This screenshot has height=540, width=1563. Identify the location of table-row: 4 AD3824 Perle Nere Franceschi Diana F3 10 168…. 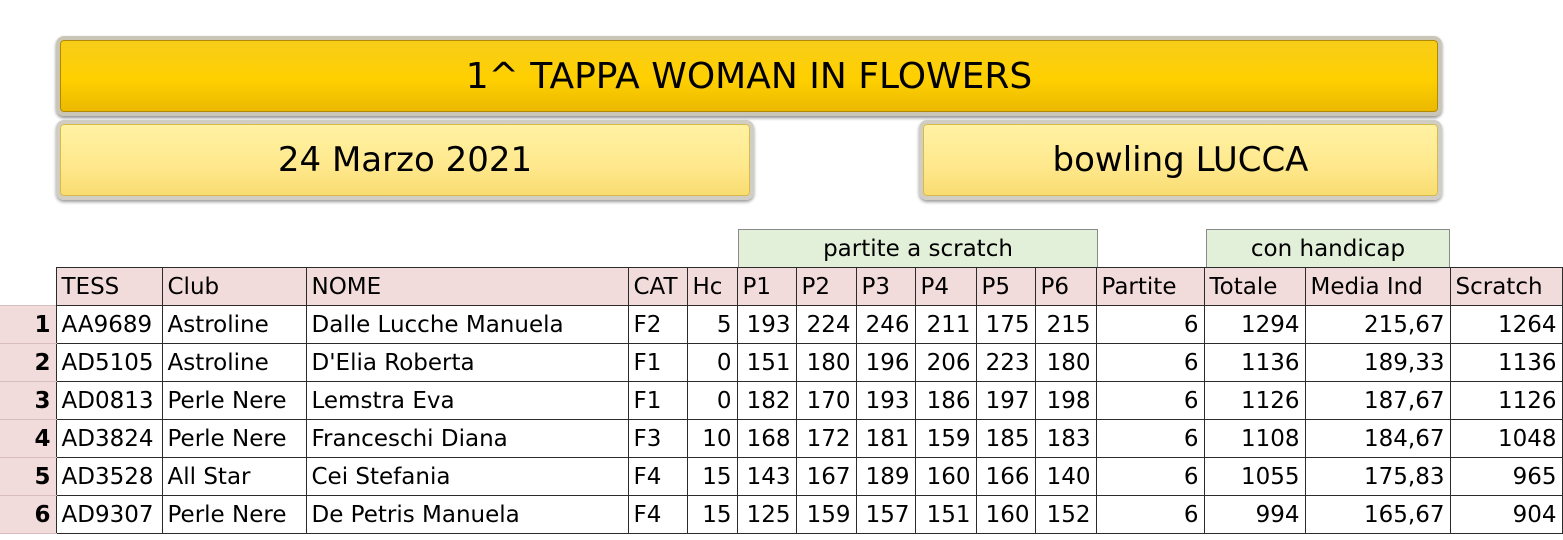
(781, 438).